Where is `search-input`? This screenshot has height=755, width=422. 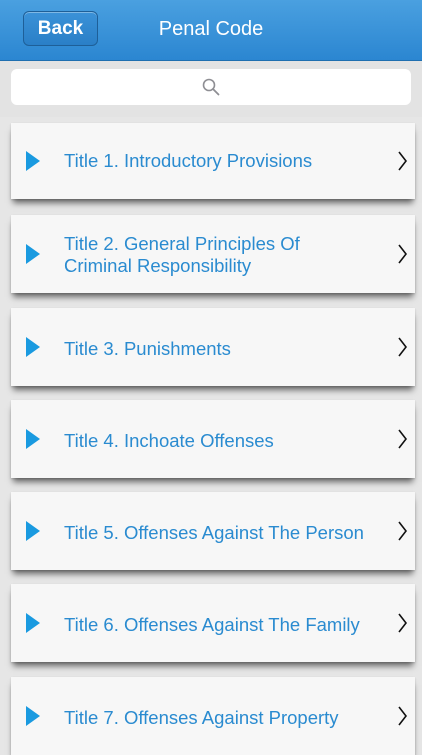
search-input is located at coordinates (211, 87).